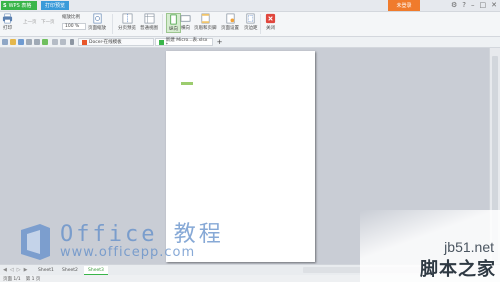 This screenshot has width=500, height=282. Describe the element at coordinates (185, 18) in the screenshot. I see `landscape-icon` at that location.